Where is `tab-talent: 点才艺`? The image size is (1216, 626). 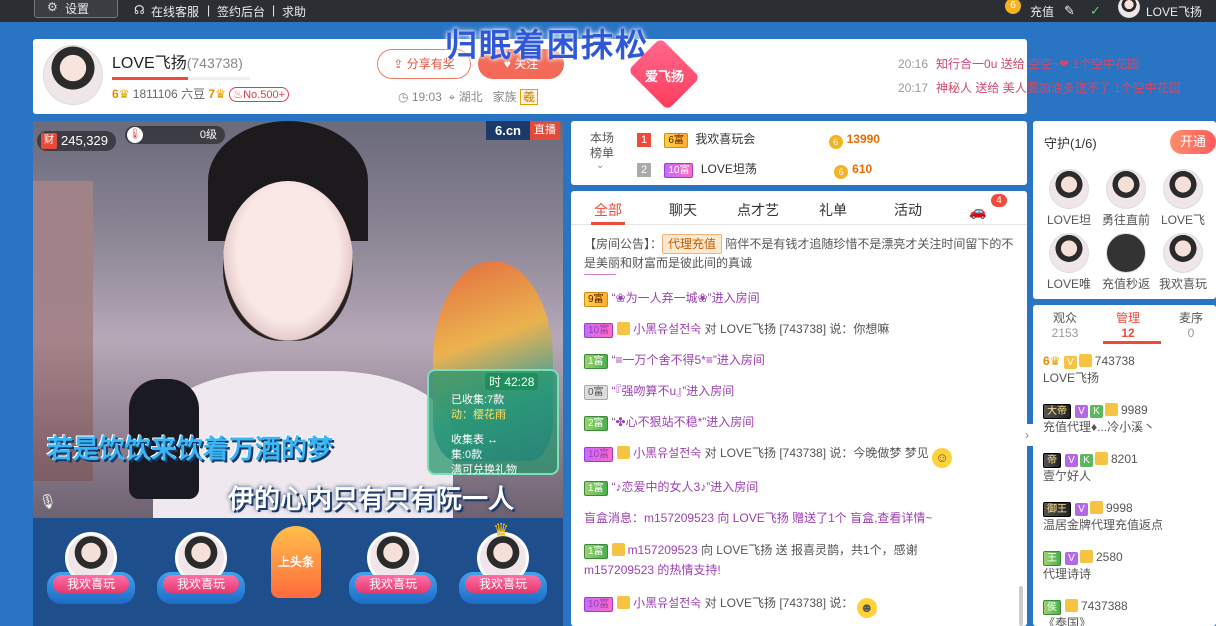 tab-talent: 点才艺 is located at coordinates (758, 210).